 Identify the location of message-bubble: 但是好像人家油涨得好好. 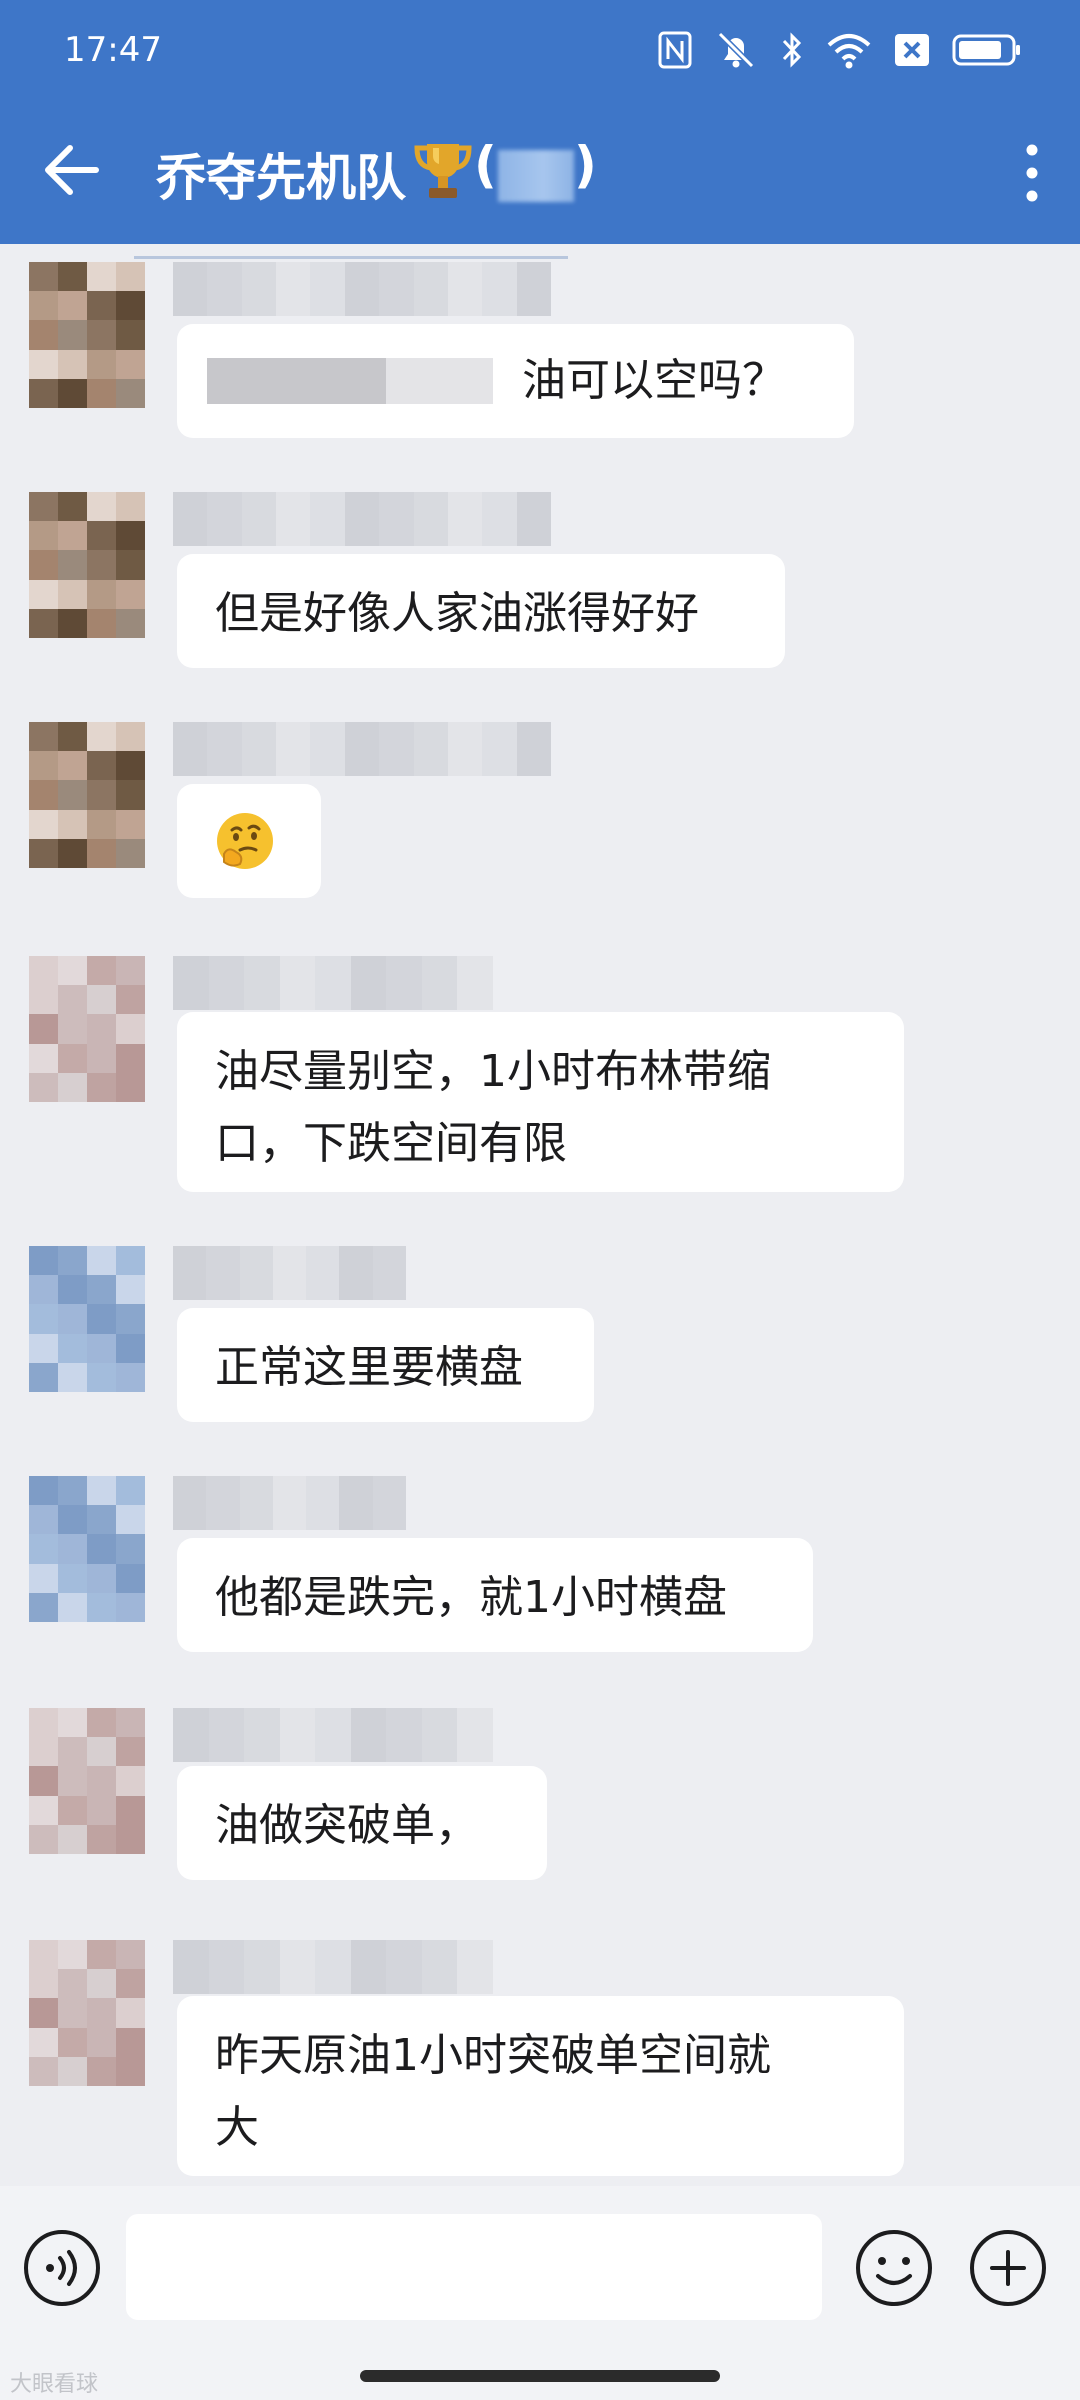
(481, 611).